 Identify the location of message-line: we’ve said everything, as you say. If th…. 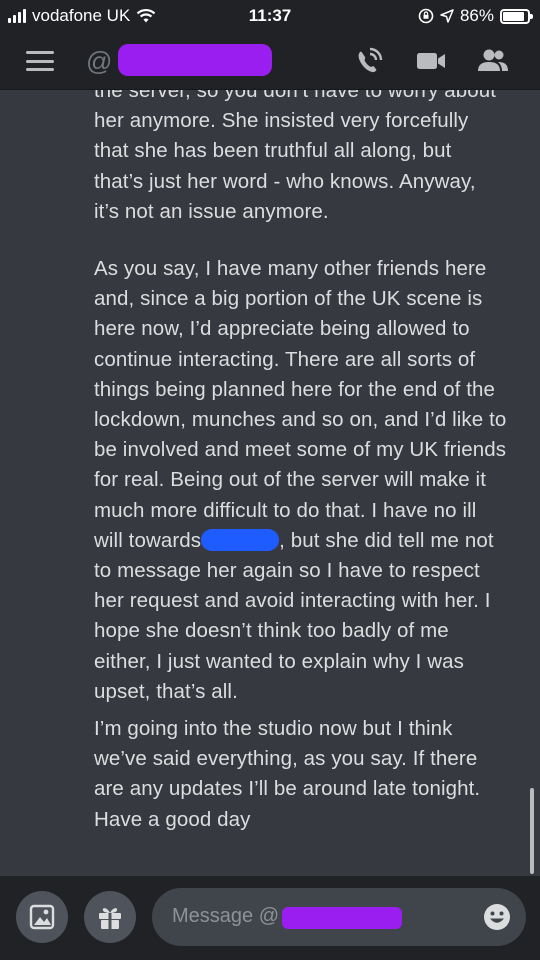
(286, 759).